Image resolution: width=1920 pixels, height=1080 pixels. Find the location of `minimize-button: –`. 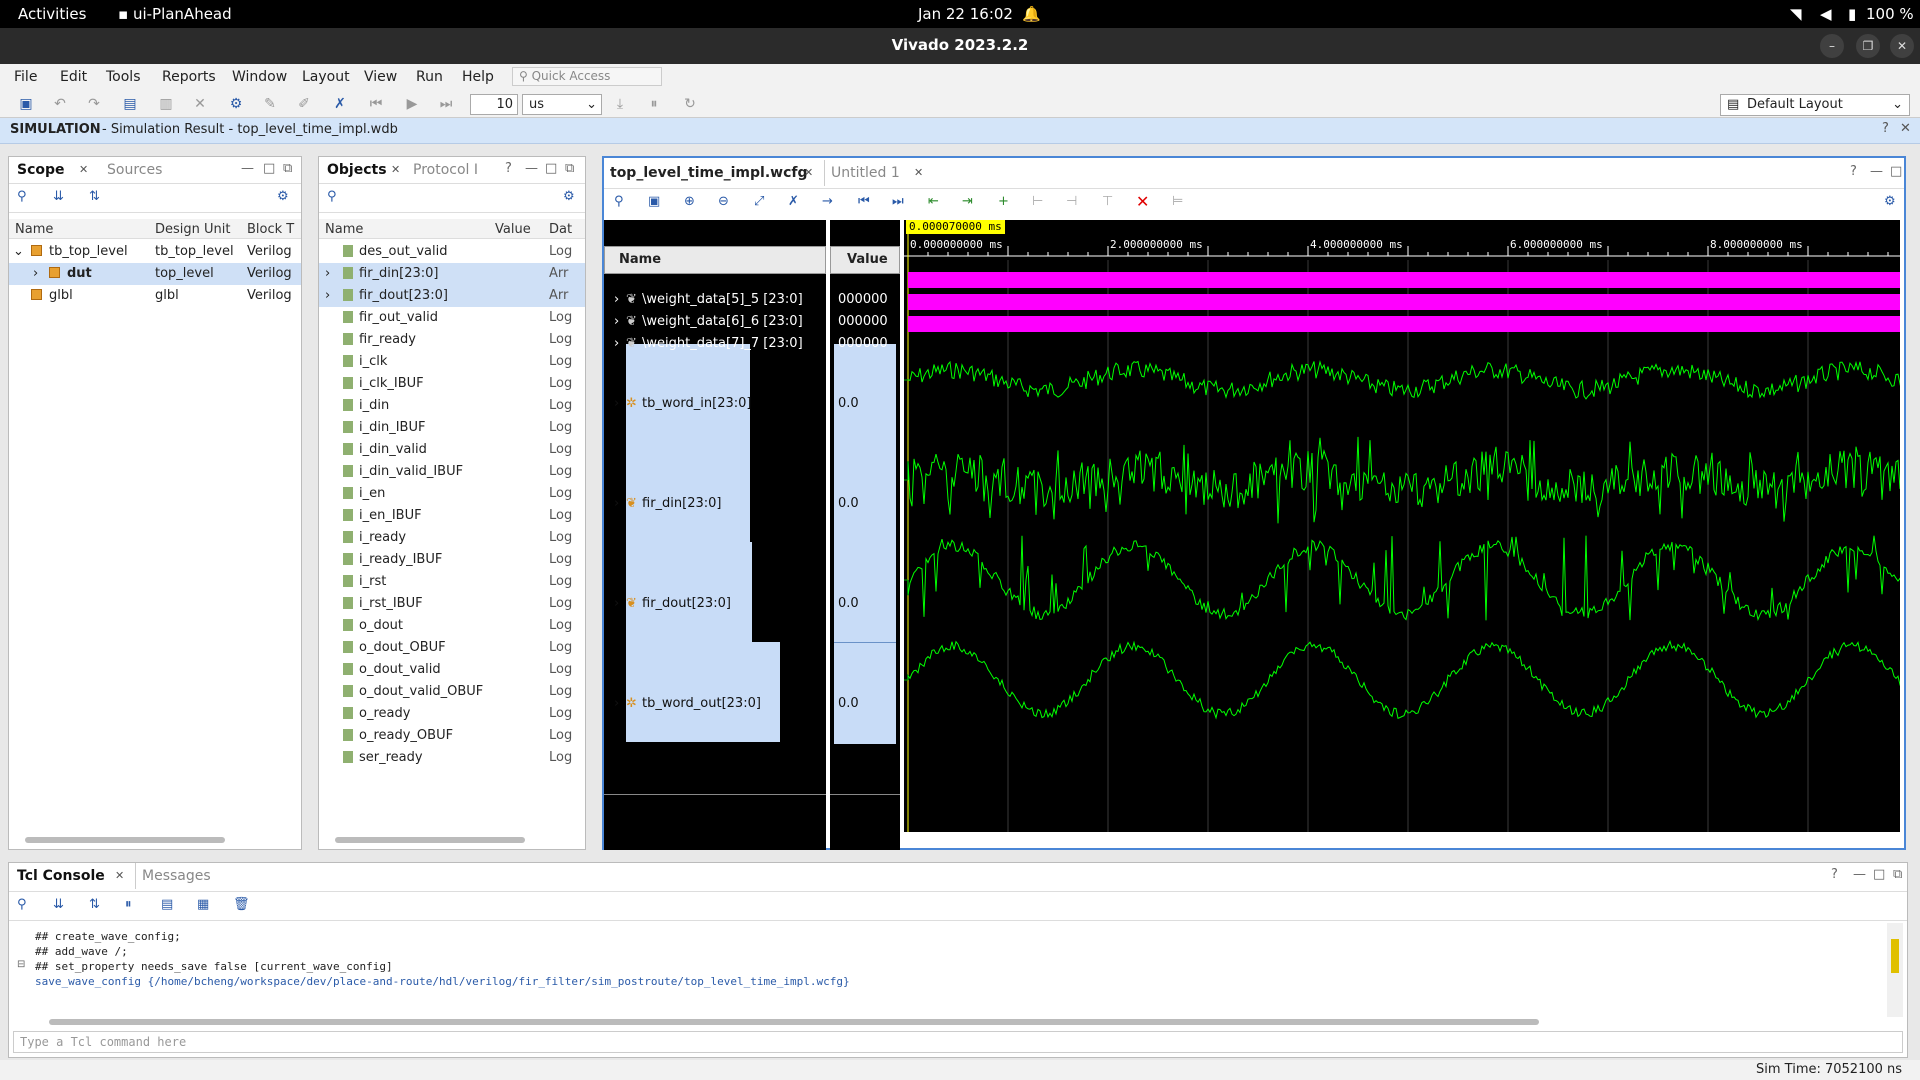

minimize-button: – is located at coordinates (1832, 46).